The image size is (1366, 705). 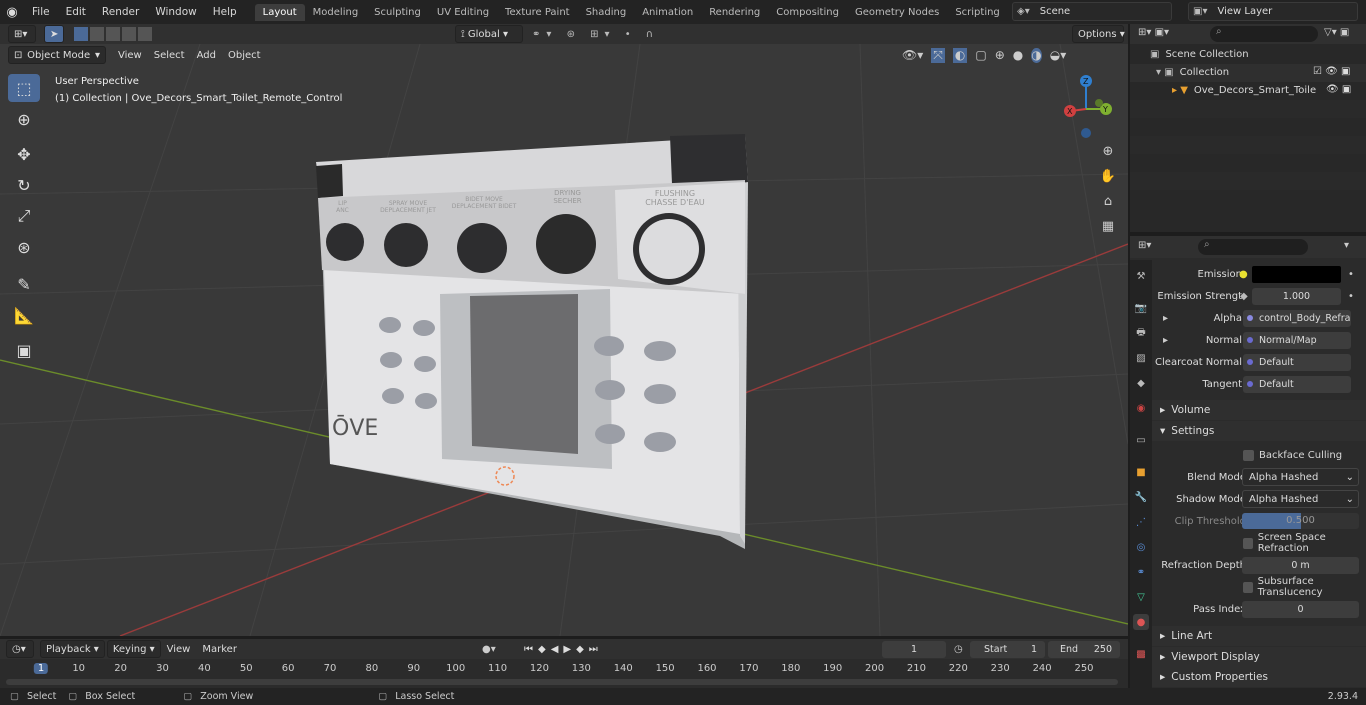 What do you see at coordinates (1090, 107) in the screenshot?
I see `navigation-gizmo: Z Y X` at bounding box center [1090, 107].